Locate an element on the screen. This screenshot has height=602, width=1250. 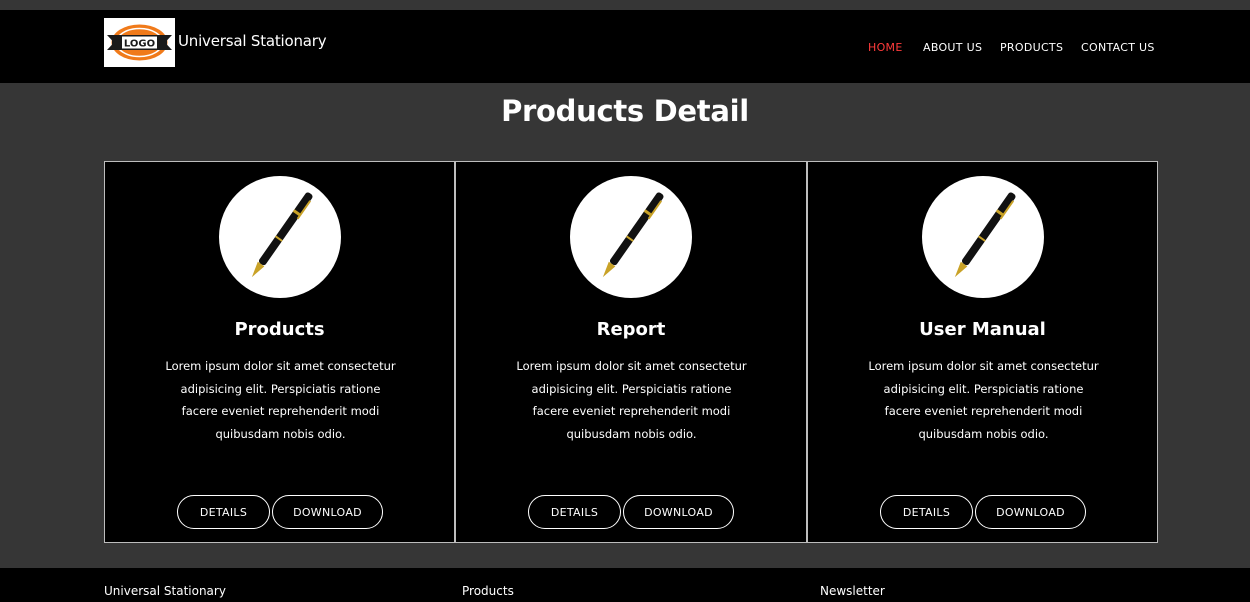
nav-contact-us: CONTACT US is located at coordinates (1118, 47).